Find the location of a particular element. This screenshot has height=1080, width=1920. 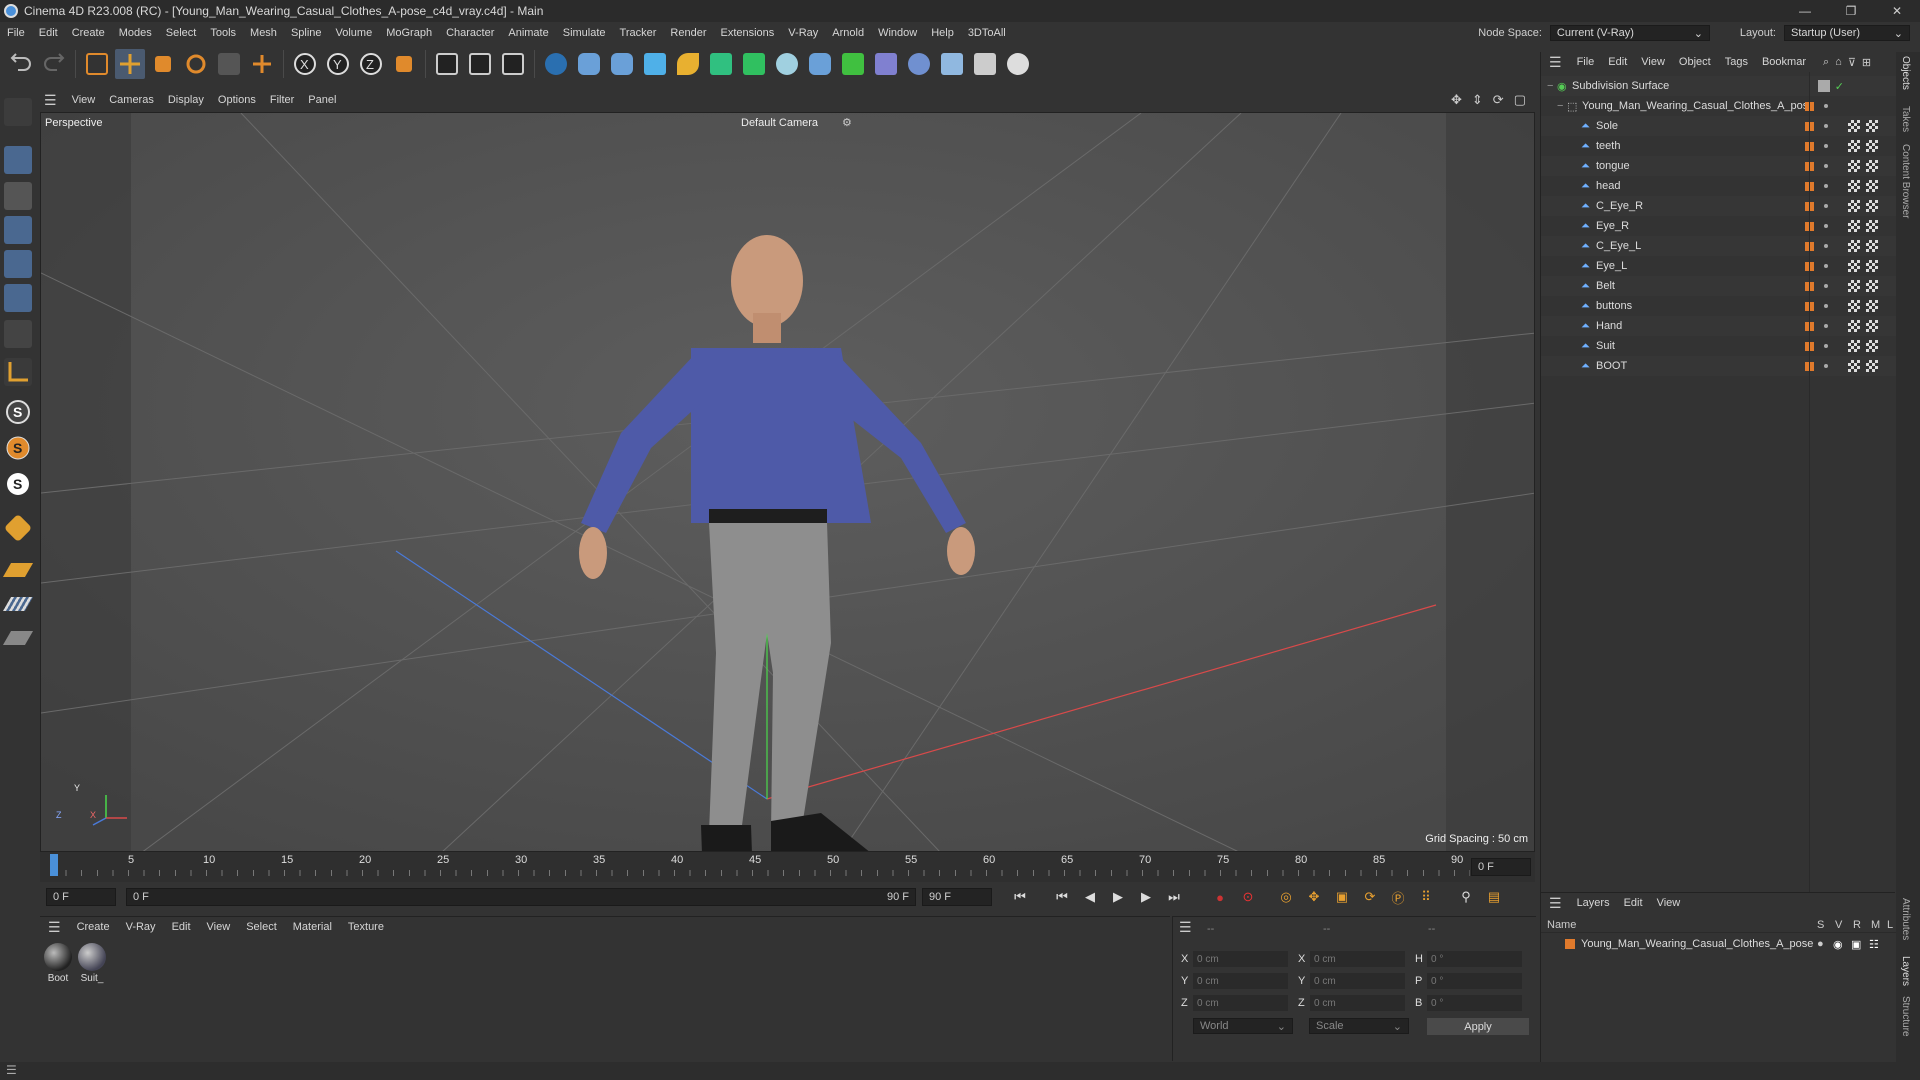

position-x-field: 0 cm is located at coordinates (1240, 959).